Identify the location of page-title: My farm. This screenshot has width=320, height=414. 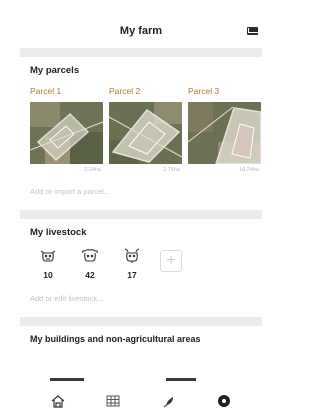
(141, 31).